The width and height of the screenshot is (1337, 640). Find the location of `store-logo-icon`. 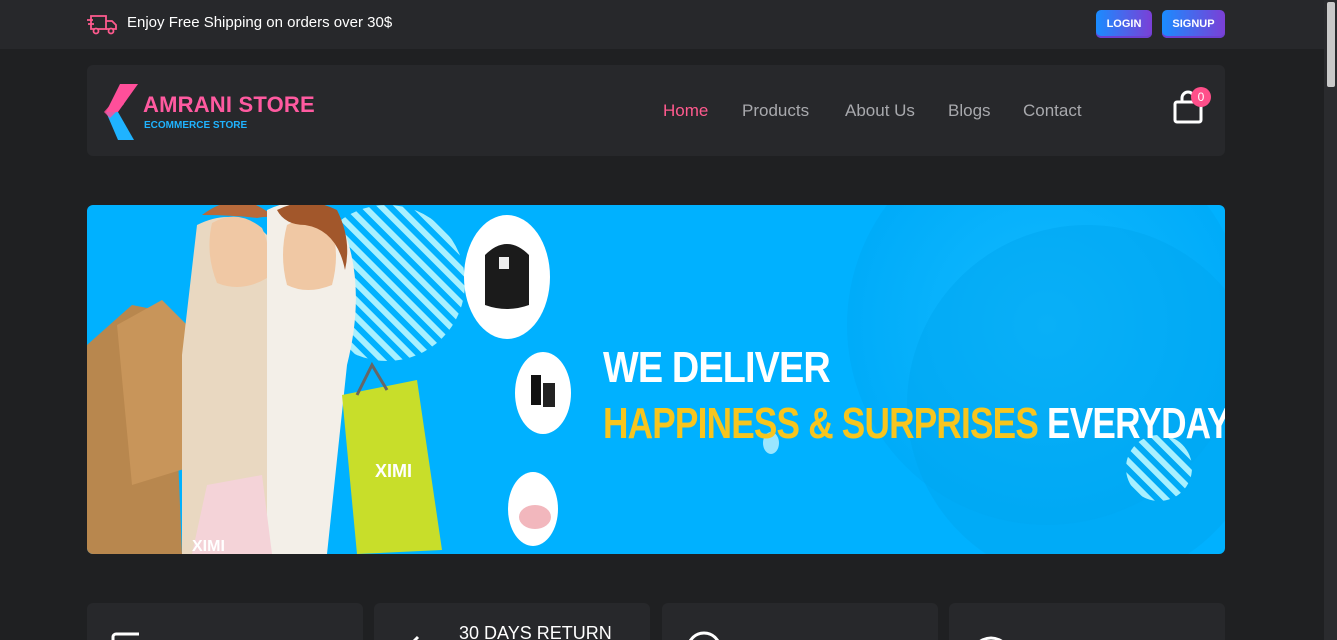

store-logo-icon is located at coordinates (121, 112).